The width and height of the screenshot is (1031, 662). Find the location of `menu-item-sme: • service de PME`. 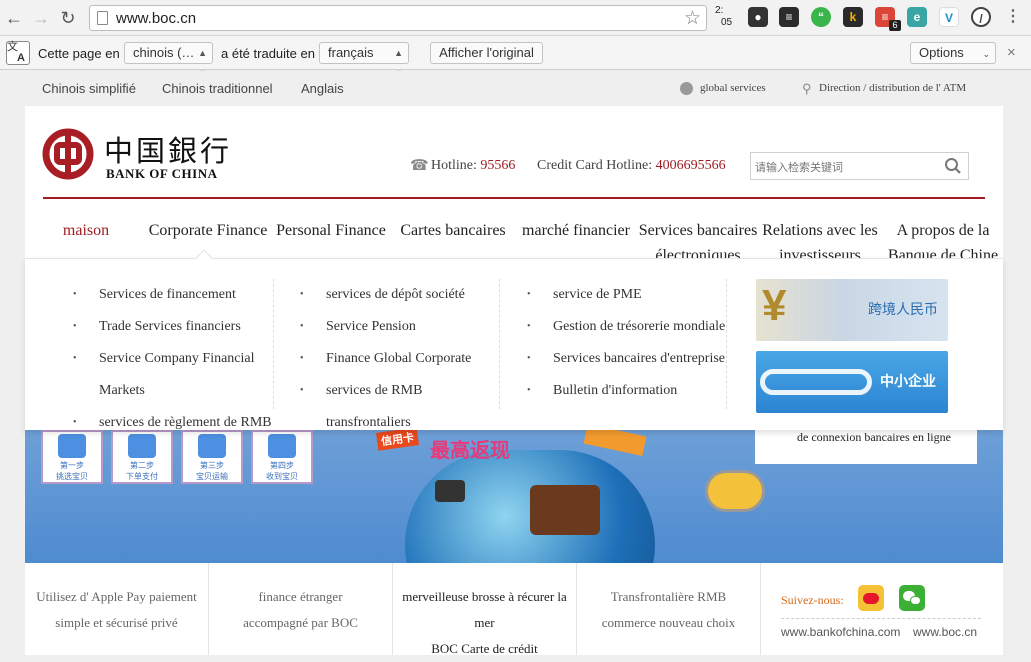

menu-item-sme: • service de PME is located at coordinates (626, 295).